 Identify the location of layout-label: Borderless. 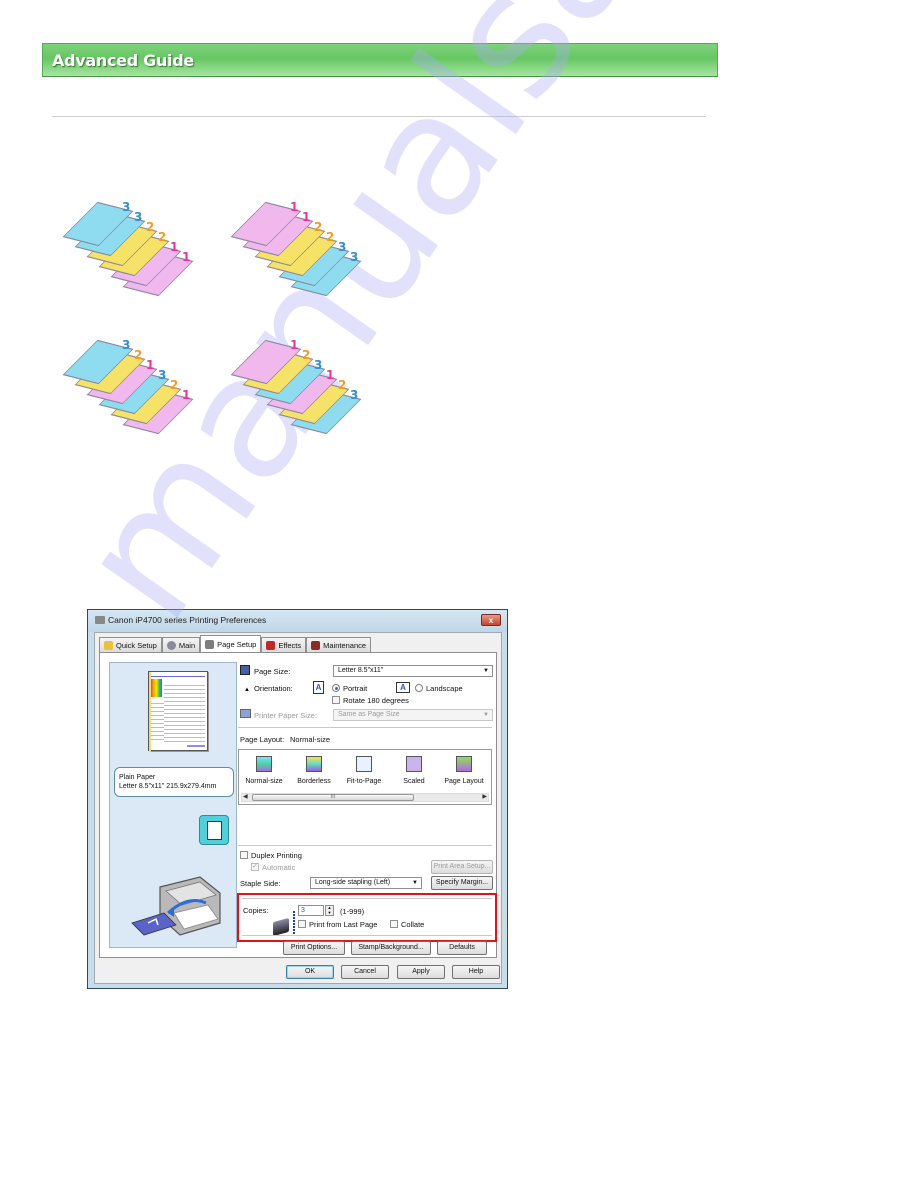
(314, 781).